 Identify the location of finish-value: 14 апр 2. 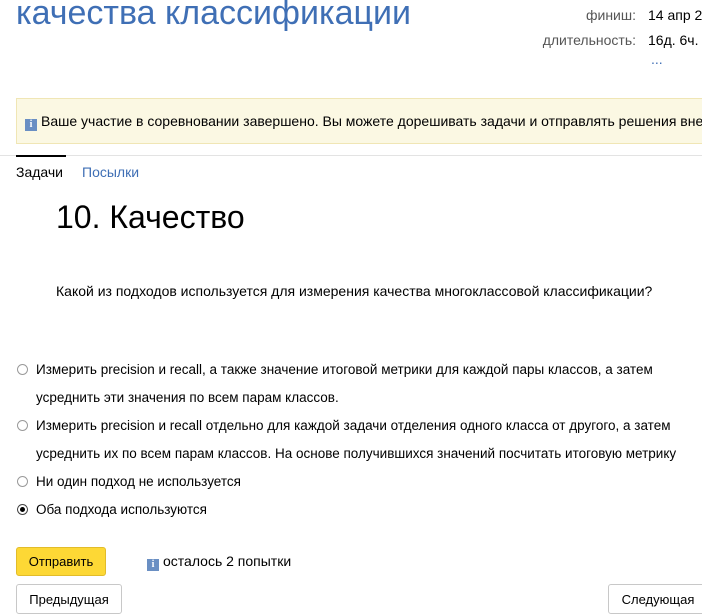
(675, 15).